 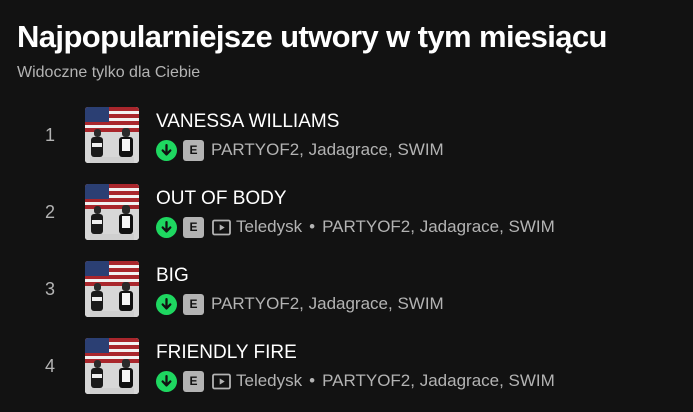 I want to click on track-index: 4, so click(x=49, y=366).